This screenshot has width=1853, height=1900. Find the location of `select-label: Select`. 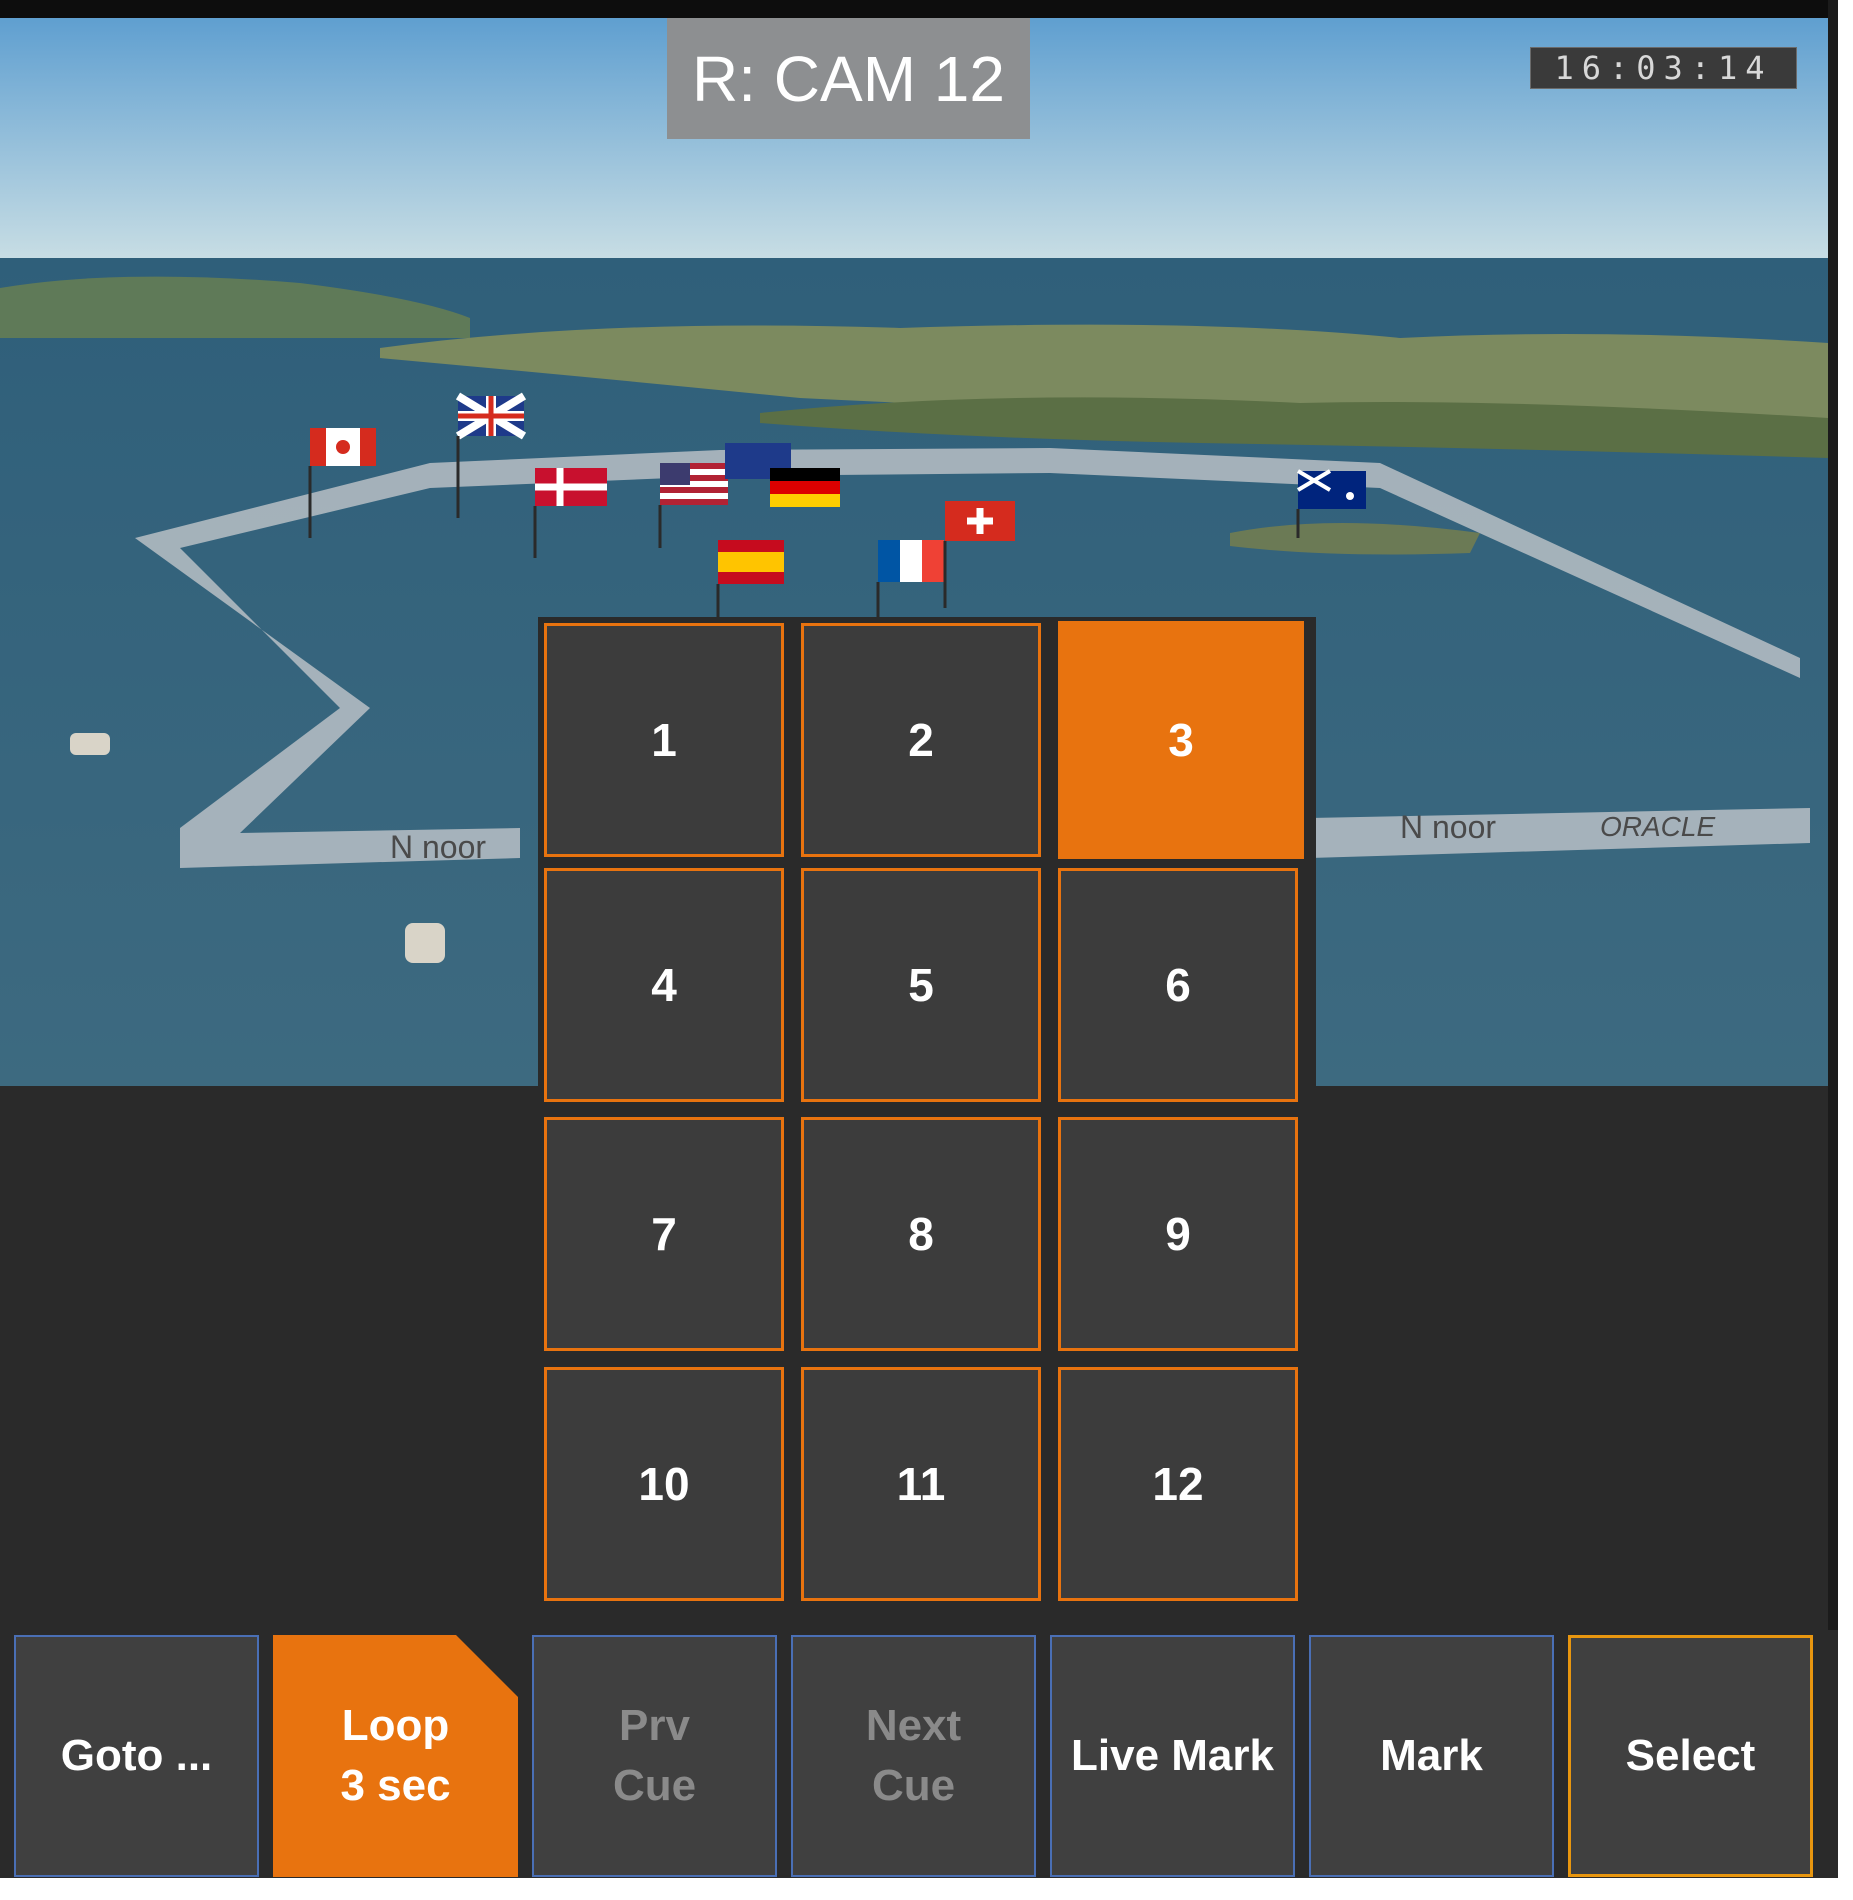

select-label: Select is located at coordinates (1690, 1755).